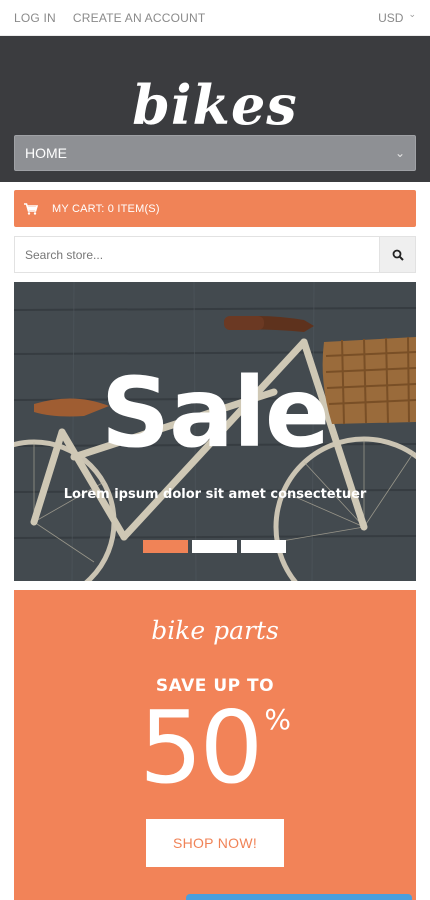 This screenshot has width=430, height=900. I want to click on nav-menu-select: HOME ⌄, so click(215, 153).